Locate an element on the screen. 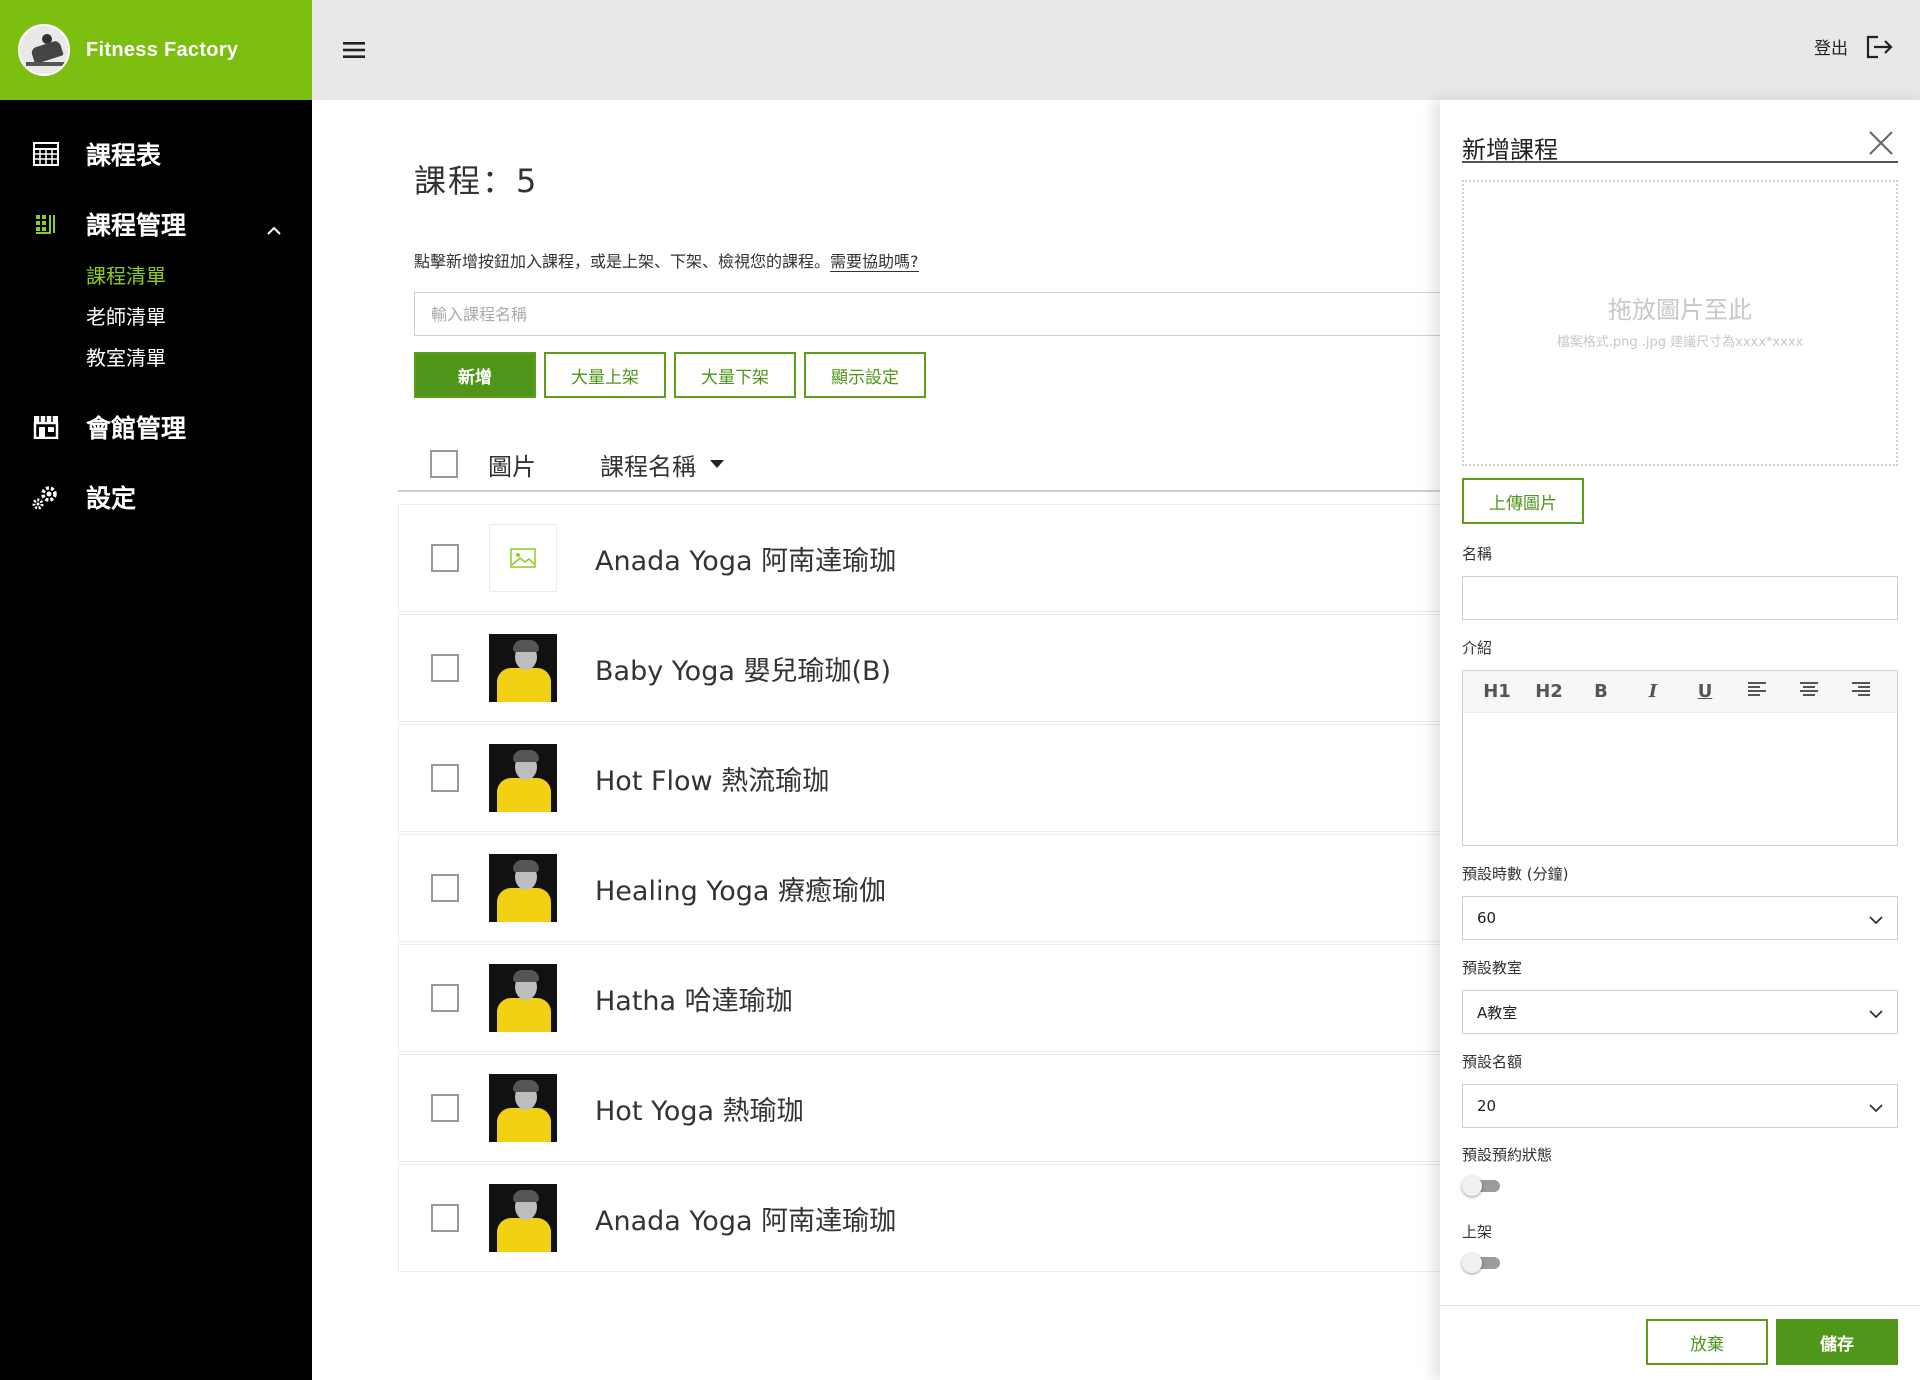 This screenshot has height=1380, width=1920. column-header-picture: 圖片 is located at coordinates (512, 466).